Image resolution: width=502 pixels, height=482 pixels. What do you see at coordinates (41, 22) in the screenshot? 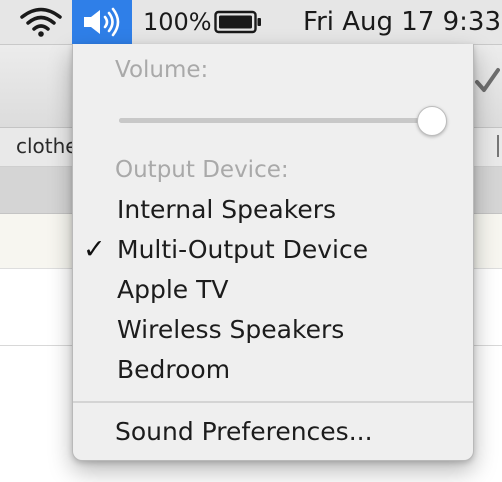
I see `wifi-icon` at bounding box center [41, 22].